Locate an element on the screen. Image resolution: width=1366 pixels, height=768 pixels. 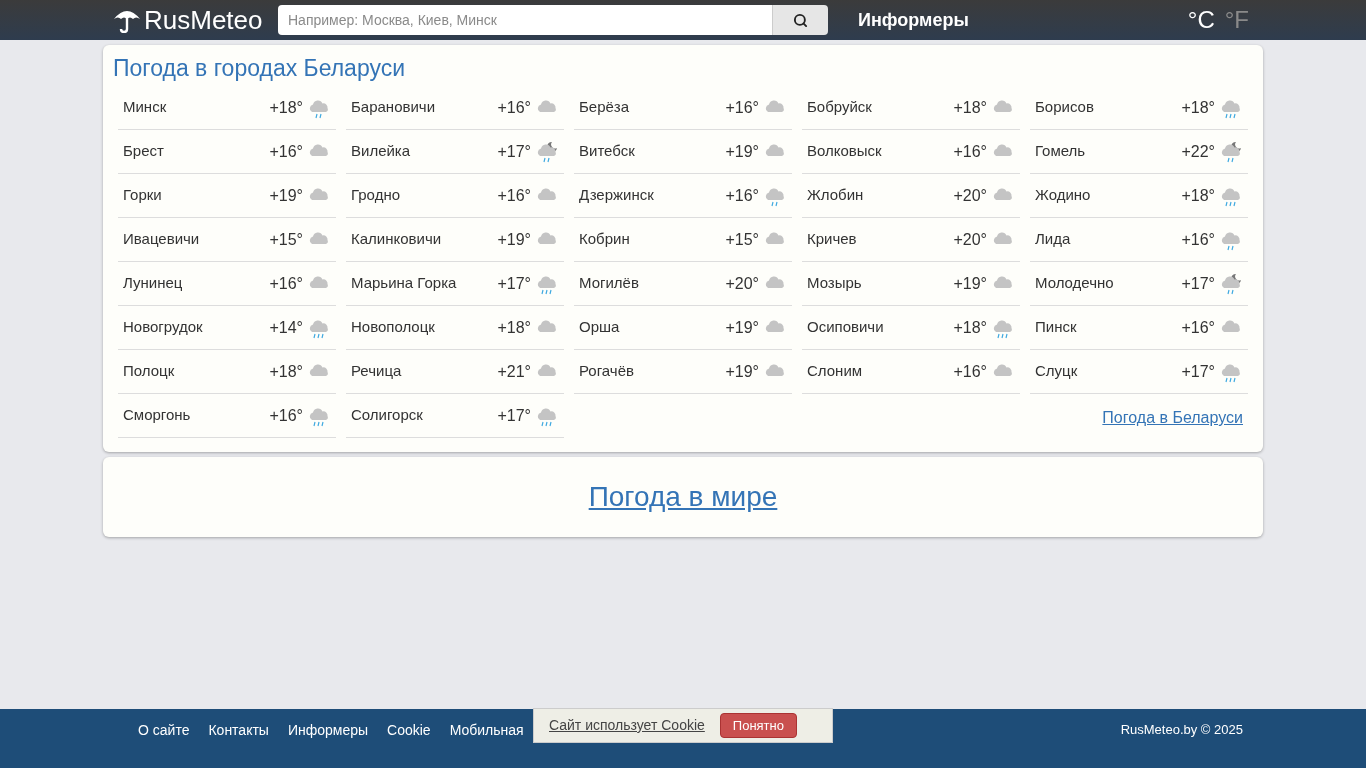
temperature: +17° is located at coordinates (1198, 371).